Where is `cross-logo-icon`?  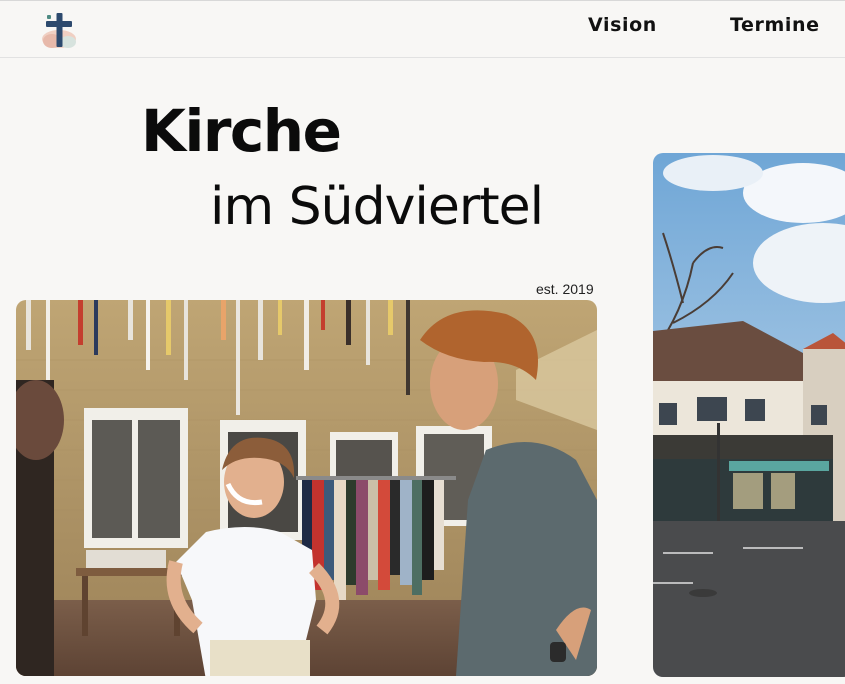
cross-logo-icon is located at coordinates (59, 31).